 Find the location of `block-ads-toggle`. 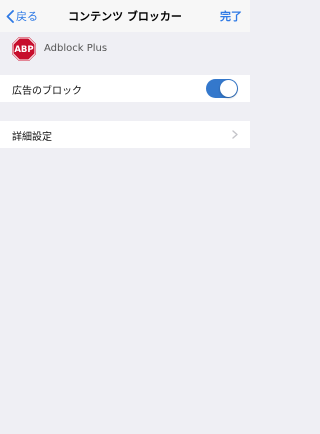

block-ads-toggle is located at coordinates (222, 88).